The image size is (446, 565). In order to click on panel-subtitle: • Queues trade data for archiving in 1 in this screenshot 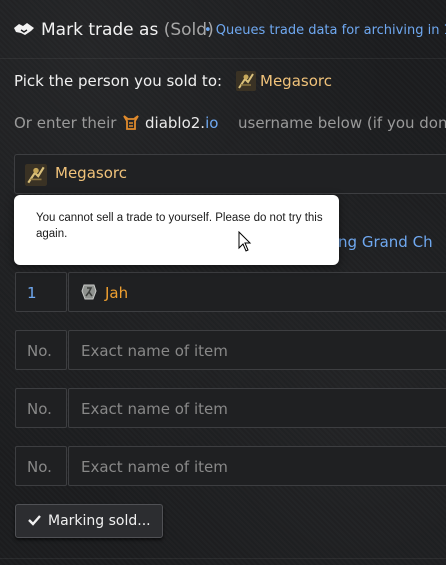, I will do `click(325, 30)`.